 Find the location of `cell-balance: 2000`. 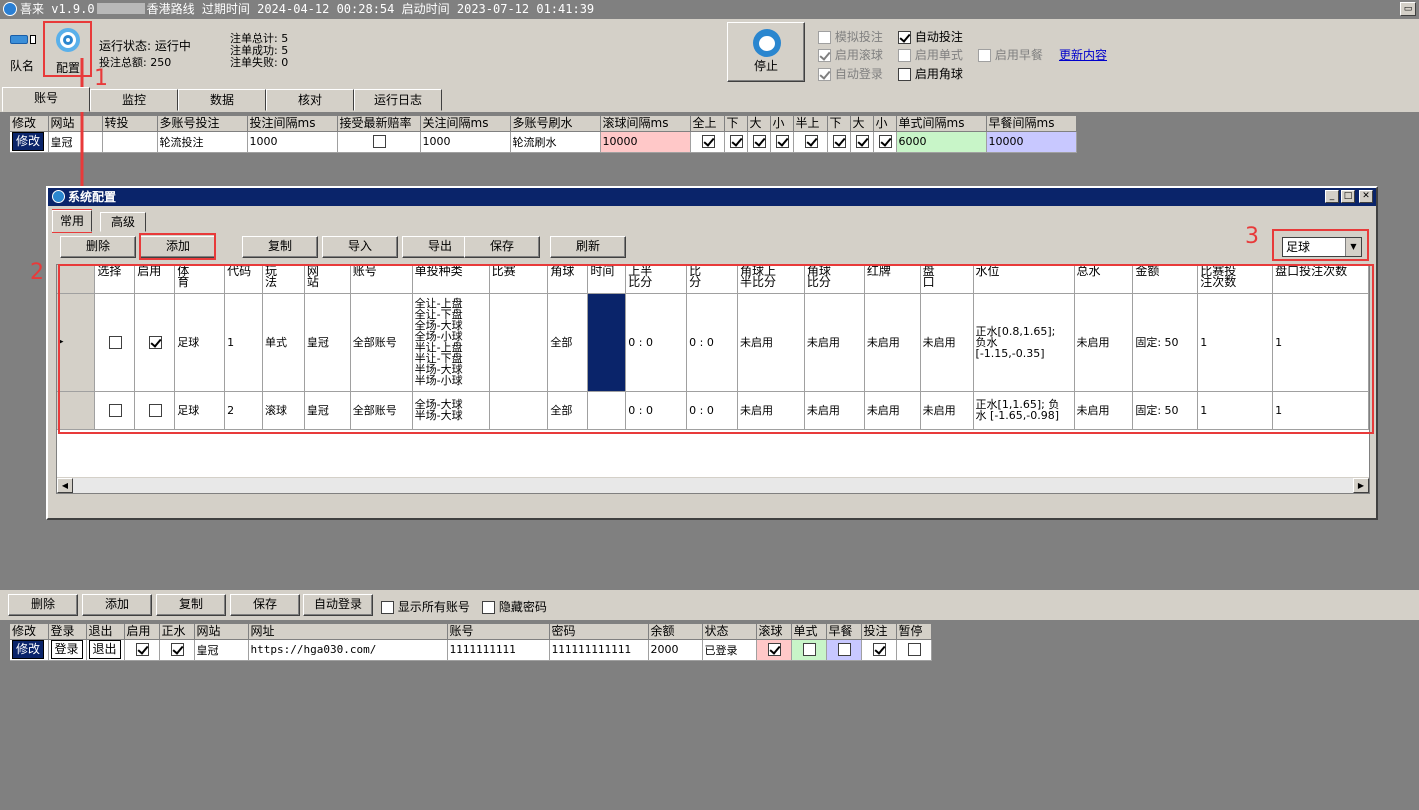

cell-balance: 2000 is located at coordinates (675, 650).